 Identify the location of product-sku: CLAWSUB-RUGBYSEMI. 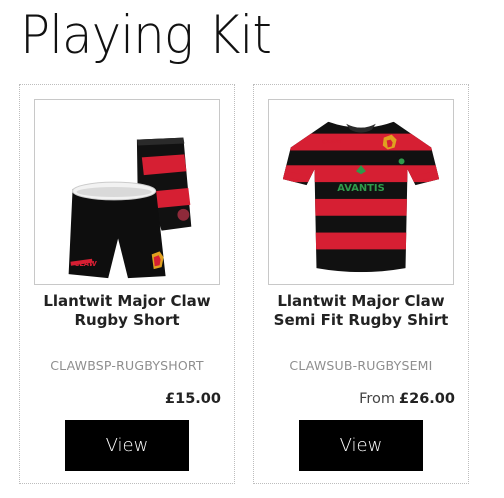
(361, 365).